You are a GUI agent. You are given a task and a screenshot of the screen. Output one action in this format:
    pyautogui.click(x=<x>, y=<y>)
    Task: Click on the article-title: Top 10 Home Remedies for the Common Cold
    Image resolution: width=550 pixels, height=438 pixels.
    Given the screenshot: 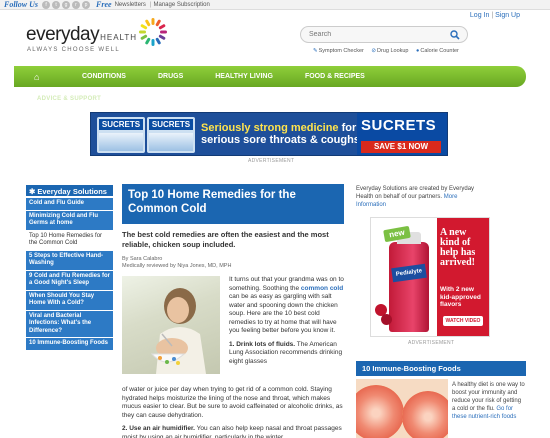 What is the action you would take?
    pyautogui.click(x=233, y=204)
    